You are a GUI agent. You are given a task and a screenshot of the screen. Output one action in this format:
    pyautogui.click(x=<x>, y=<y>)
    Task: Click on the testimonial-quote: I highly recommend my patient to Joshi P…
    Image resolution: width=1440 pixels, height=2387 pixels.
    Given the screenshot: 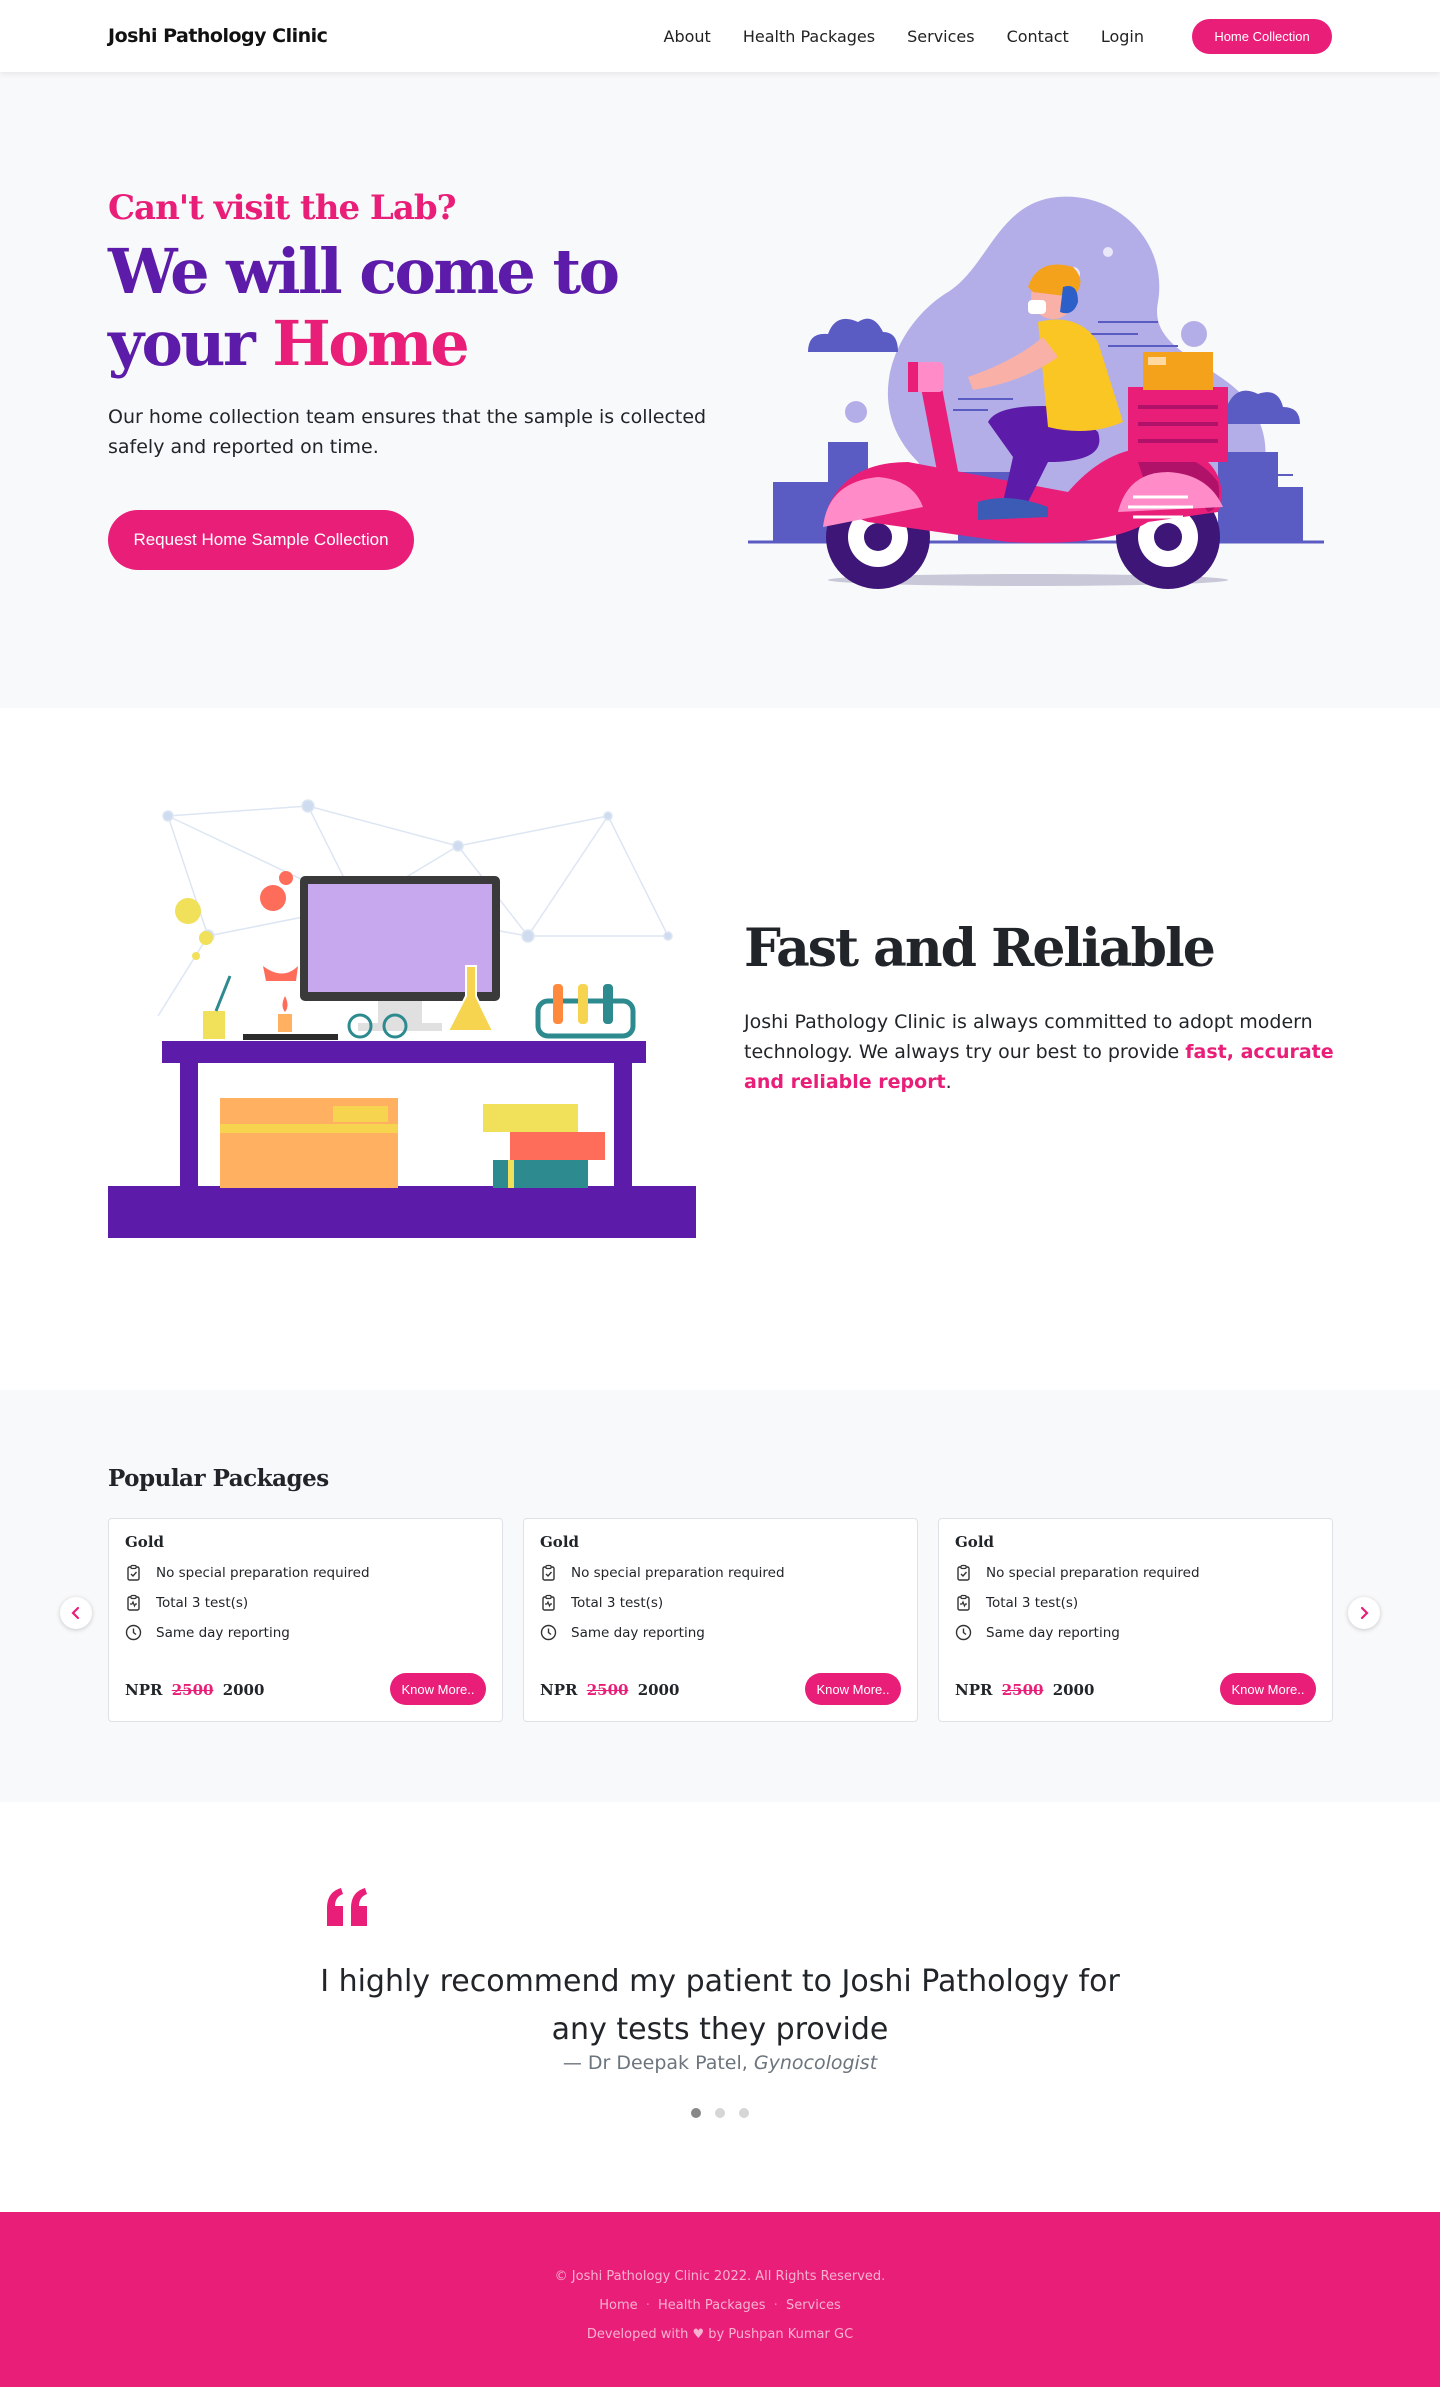 What is the action you would take?
    pyautogui.click(x=720, y=2005)
    